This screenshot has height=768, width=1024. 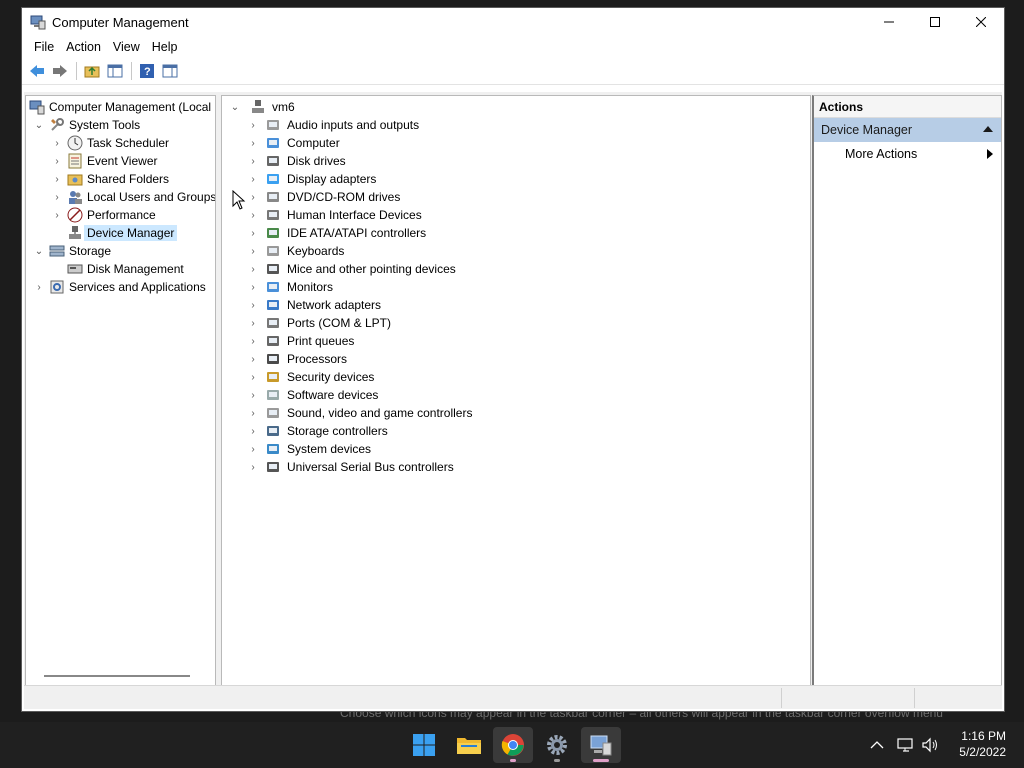 I want to click on tree-item-storage: ⌄ Storage, so click(x=71, y=251).